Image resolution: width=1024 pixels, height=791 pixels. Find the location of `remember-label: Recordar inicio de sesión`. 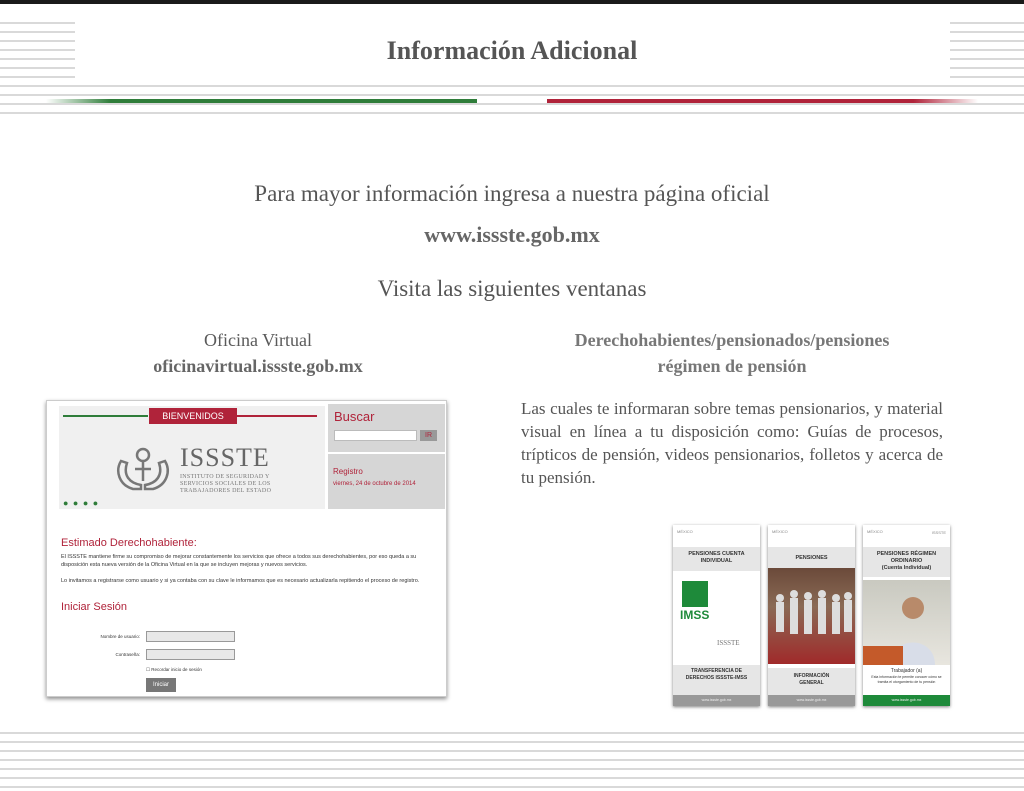

remember-label: Recordar inicio de sesión is located at coordinates (176, 669).